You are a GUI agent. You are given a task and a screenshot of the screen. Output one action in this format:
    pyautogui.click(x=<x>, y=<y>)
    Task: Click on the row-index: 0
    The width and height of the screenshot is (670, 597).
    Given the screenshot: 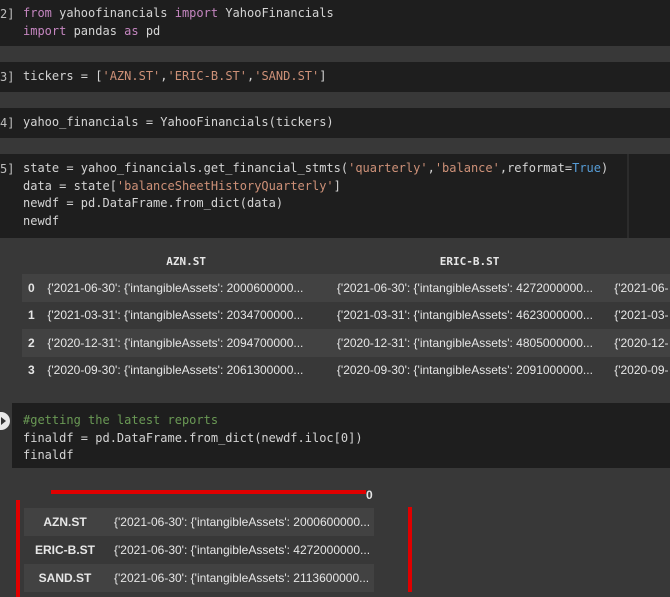 What is the action you would take?
    pyautogui.click(x=31, y=287)
    